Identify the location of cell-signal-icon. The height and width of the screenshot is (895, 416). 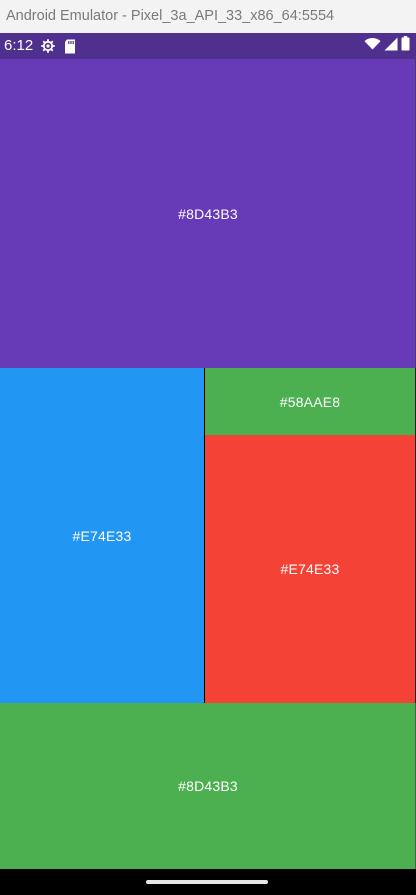
(391, 46).